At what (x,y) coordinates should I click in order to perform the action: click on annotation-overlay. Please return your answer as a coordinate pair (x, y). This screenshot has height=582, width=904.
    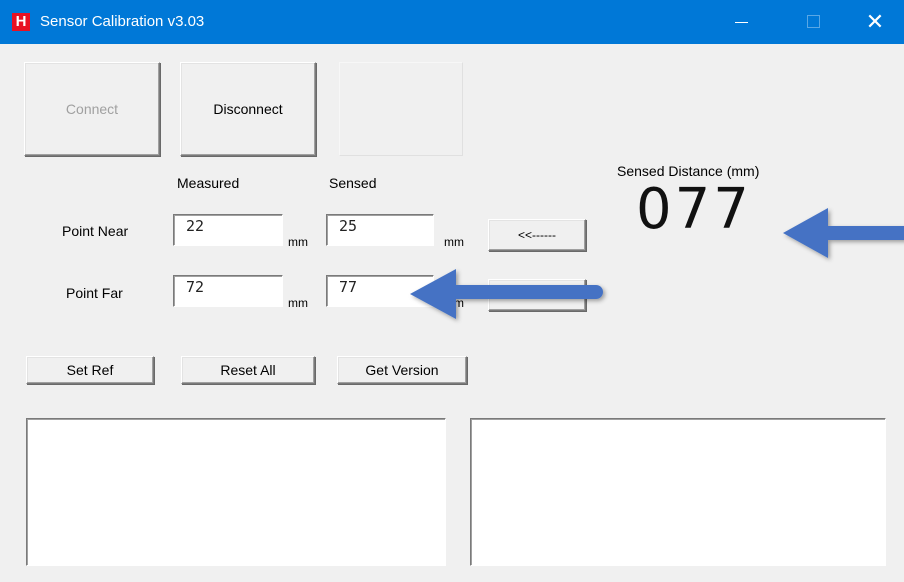
    Looking at the image, I should click on (657, 263).